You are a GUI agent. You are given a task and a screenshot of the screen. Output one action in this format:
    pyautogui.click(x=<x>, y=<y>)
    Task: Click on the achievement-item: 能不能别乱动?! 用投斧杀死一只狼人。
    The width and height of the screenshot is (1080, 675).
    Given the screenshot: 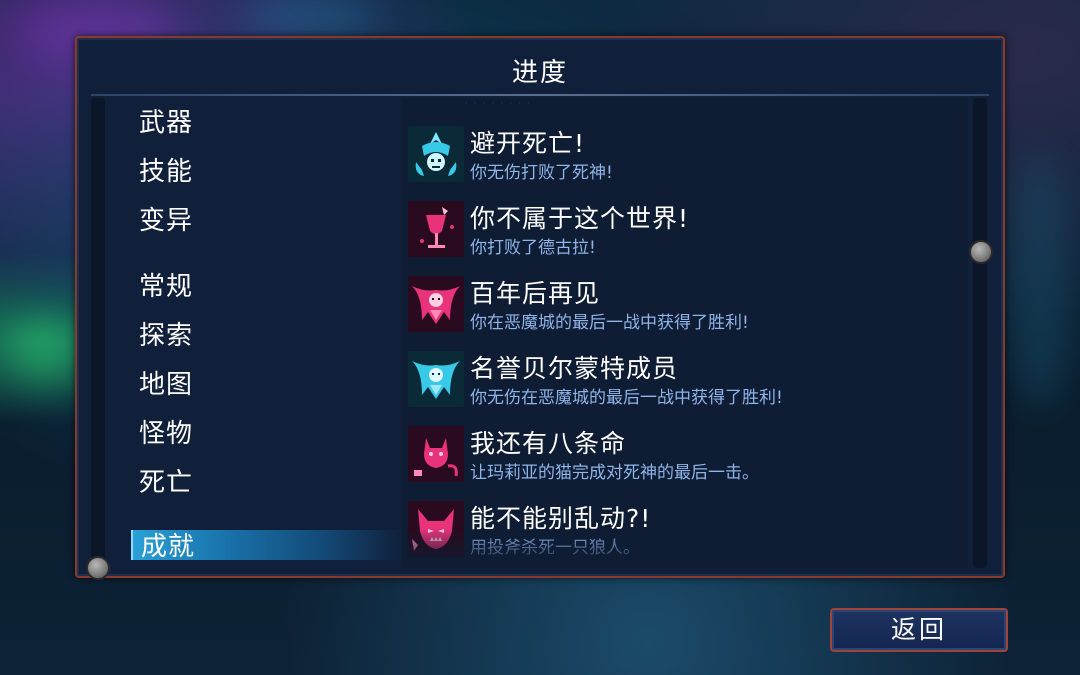 What is the action you would take?
    pyautogui.click(x=686, y=530)
    